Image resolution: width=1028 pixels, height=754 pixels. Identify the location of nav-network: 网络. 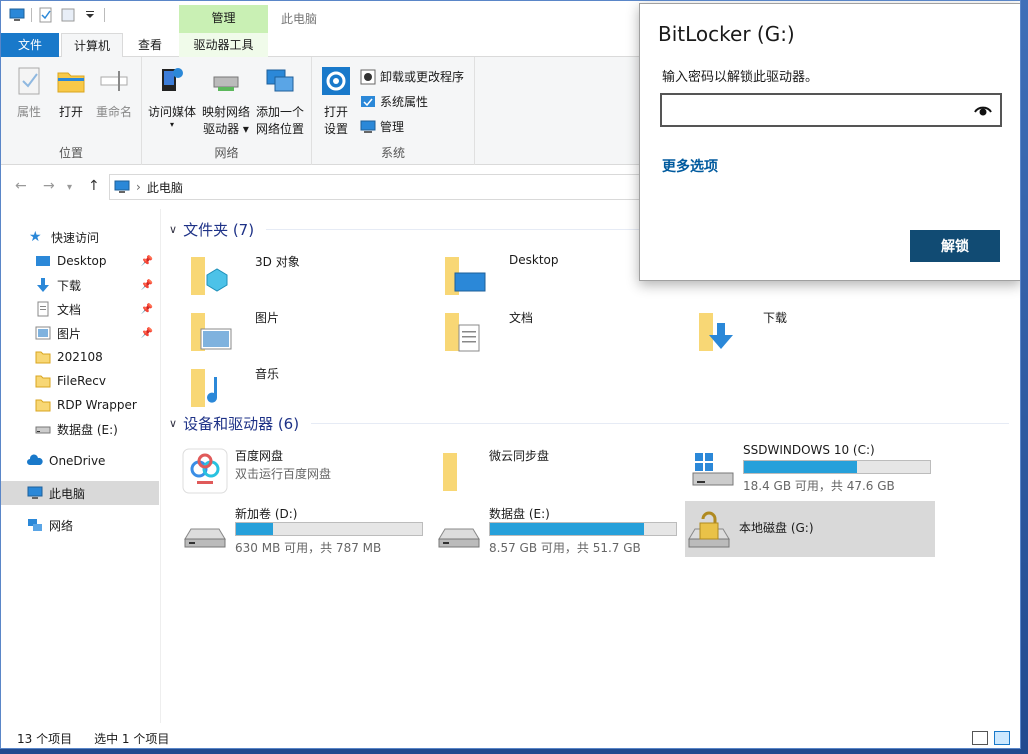
(80, 525).